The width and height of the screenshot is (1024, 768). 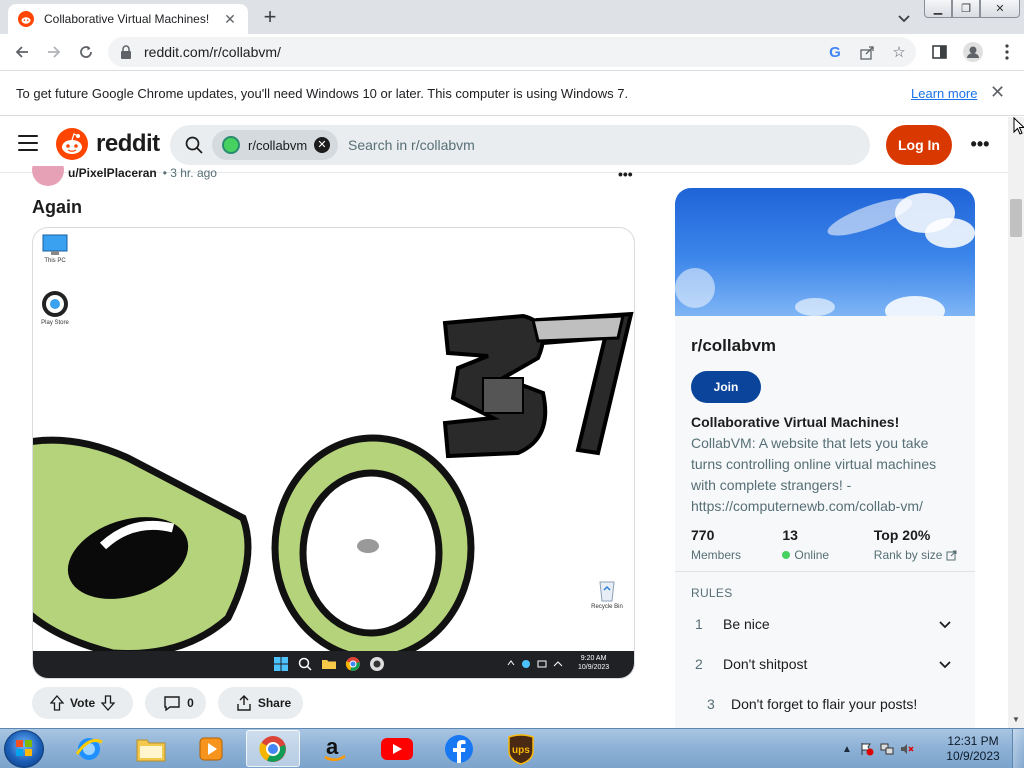 What do you see at coordinates (826, 664) in the screenshot?
I see `rule-item: 2 Don't shitpost` at bounding box center [826, 664].